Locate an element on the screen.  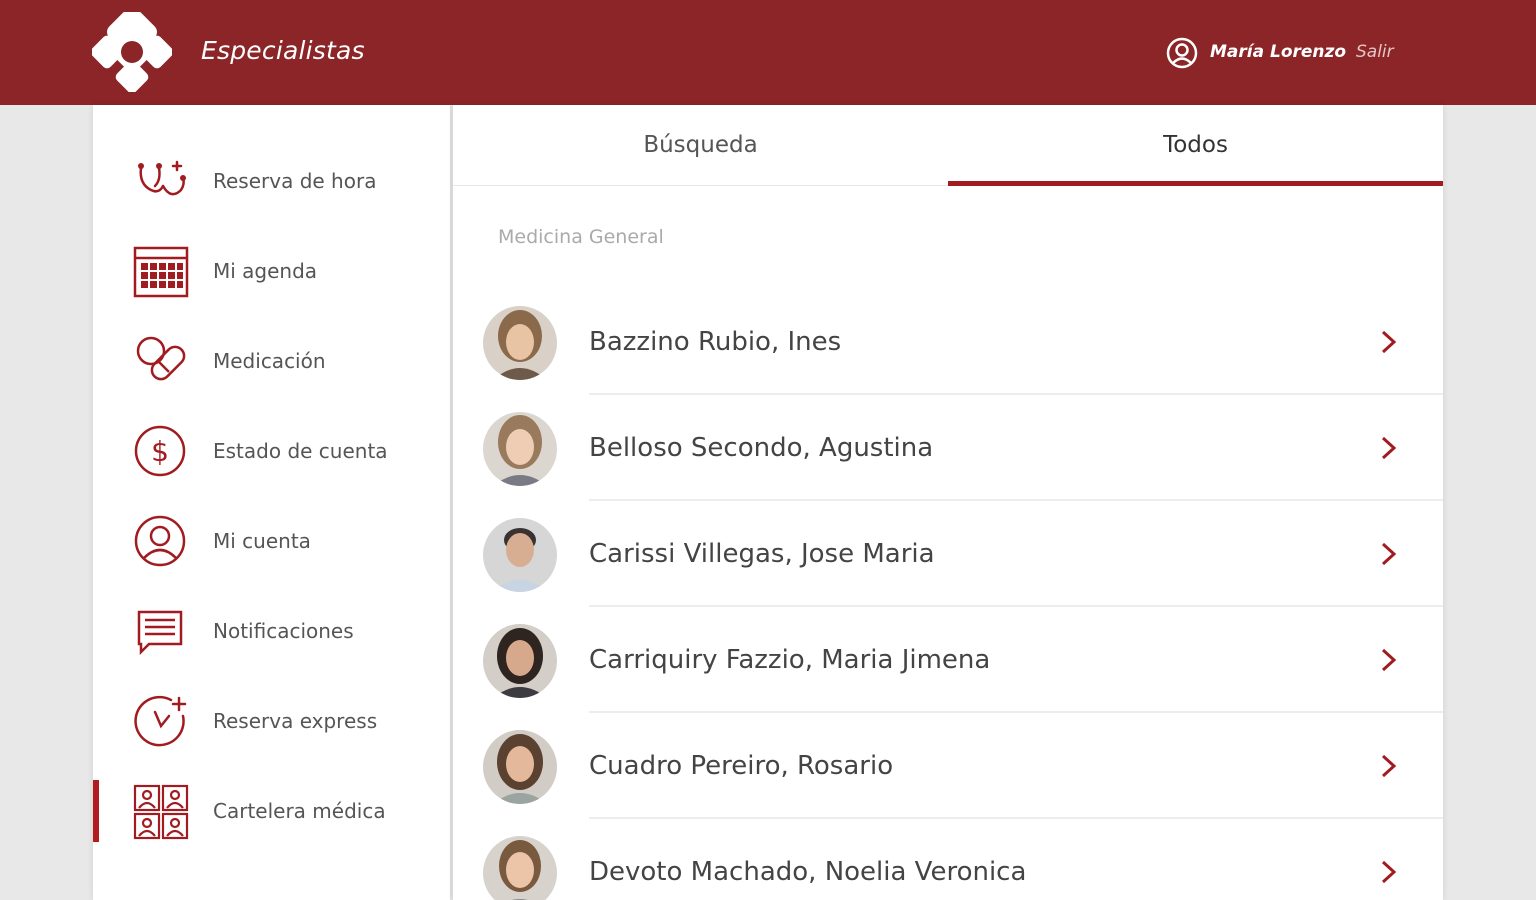
section-title: Medicina General is located at coordinates (581, 237).